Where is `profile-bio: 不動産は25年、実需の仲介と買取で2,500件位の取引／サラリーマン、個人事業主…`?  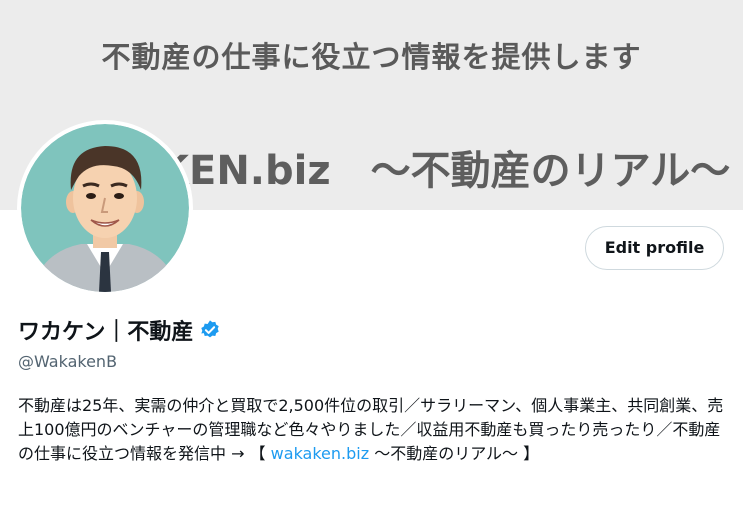 profile-bio: 不動産は25年、実需の仲介と買取で2,500件位の取引／サラリーマン、個人事業主… is located at coordinates (374, 430).